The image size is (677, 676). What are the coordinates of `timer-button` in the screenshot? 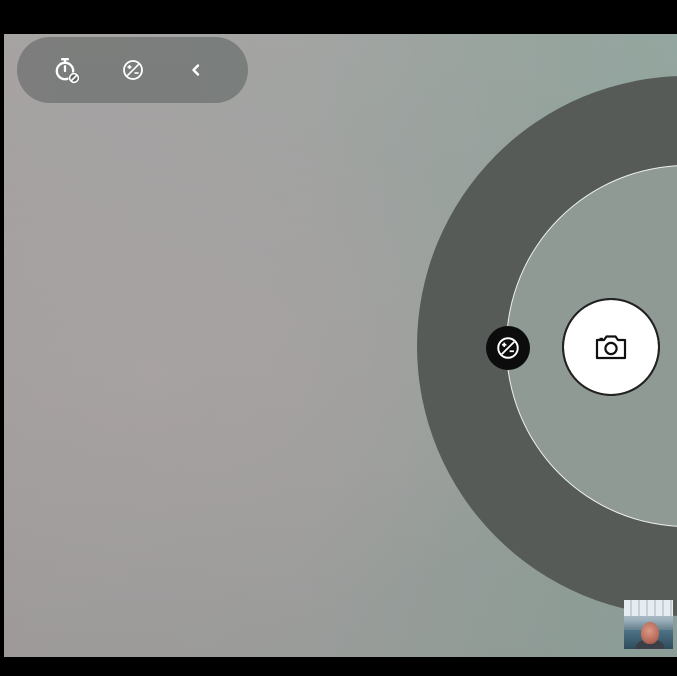 It's located at (67, 70).